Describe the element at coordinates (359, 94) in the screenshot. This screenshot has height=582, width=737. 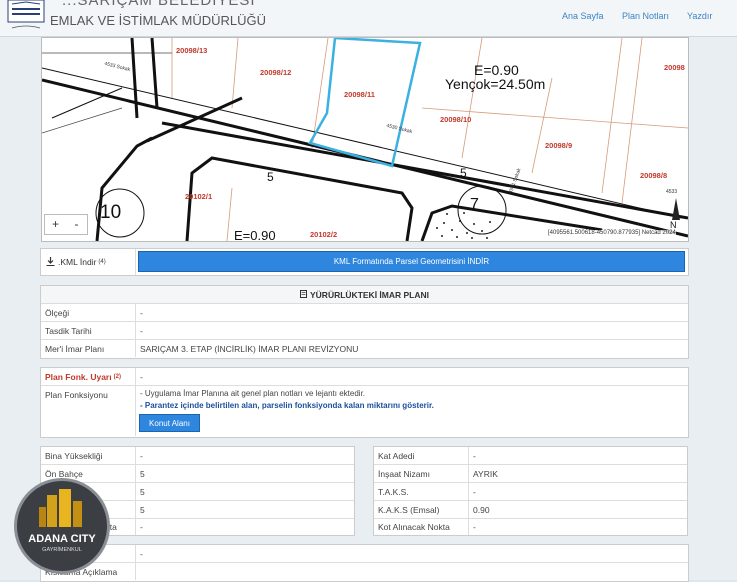
I see `parcel-label: 20098/11` at that location.